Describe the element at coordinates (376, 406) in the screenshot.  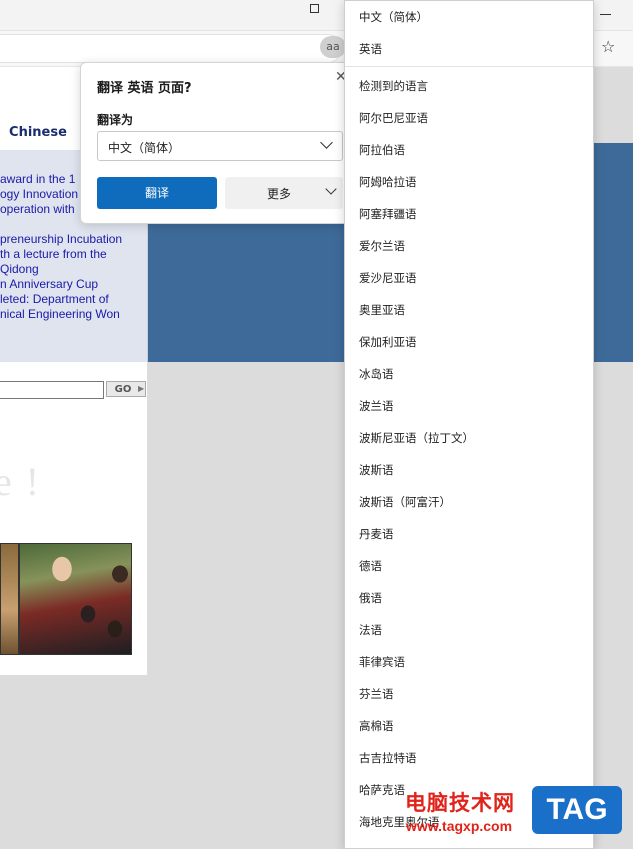
I see `language-option: 波兰语` at that location.